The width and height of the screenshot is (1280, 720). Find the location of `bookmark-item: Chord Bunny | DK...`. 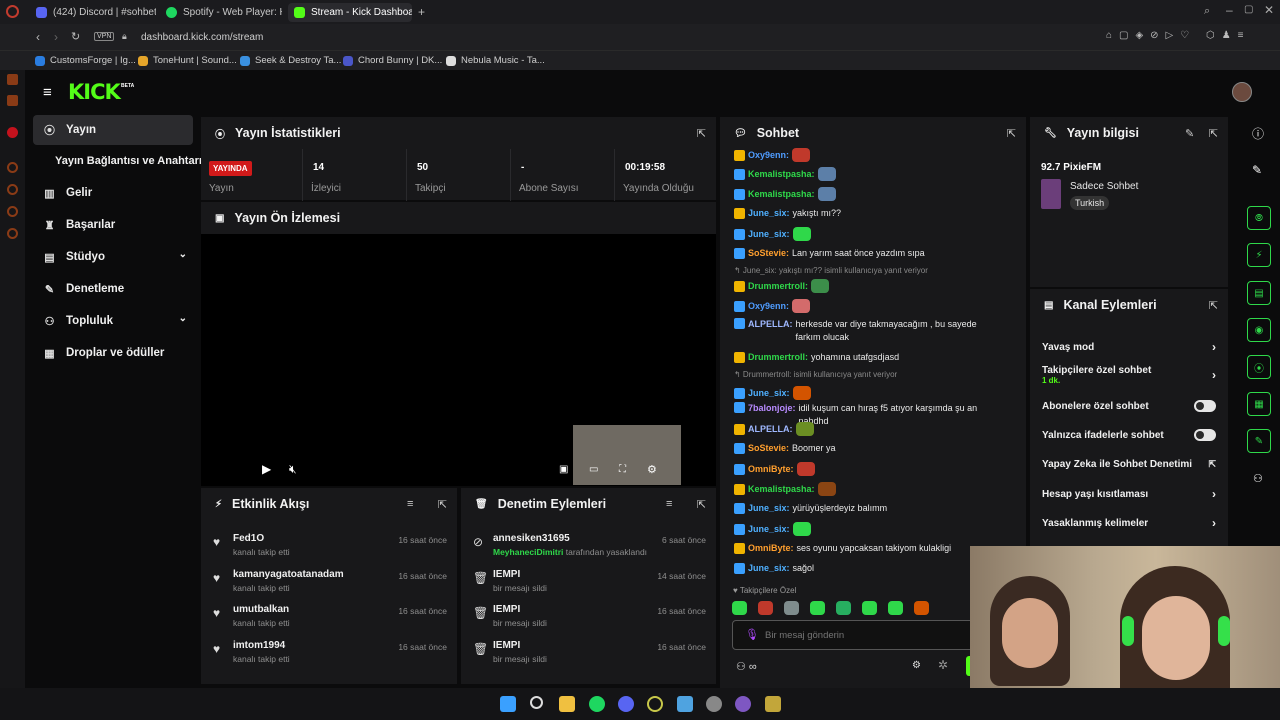

bookmark-item: Chord Bunny | DK... is located at coordinates (392, 60).